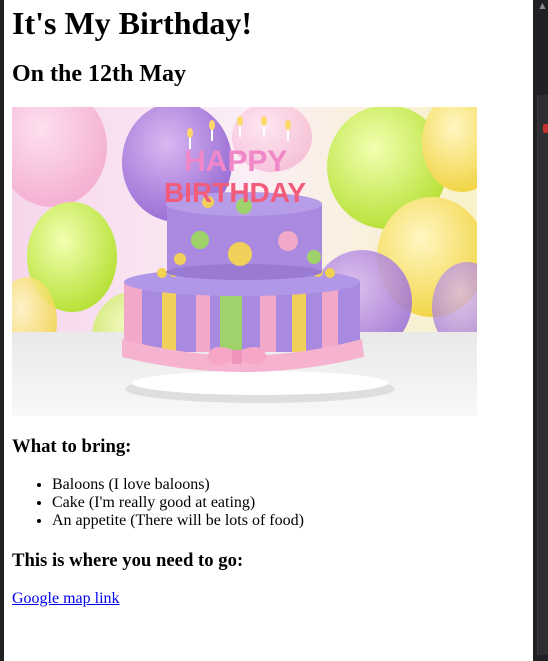  I want to click on cake-topper-happy: HAPPY, so click(235, 161).